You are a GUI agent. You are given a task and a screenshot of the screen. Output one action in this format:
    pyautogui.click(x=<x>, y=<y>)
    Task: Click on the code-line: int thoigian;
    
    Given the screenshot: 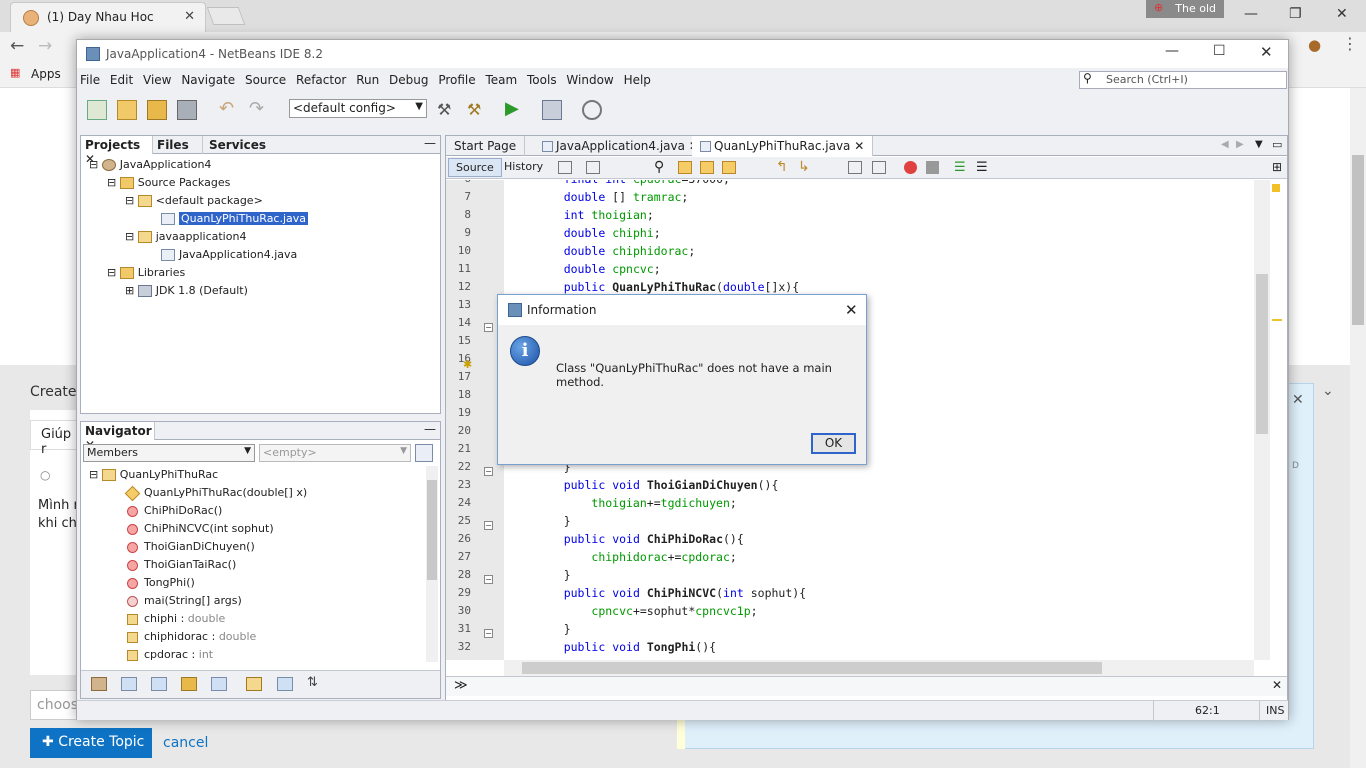 What is the action you would take?
    pyautogui.click(x=595, y=215)
    